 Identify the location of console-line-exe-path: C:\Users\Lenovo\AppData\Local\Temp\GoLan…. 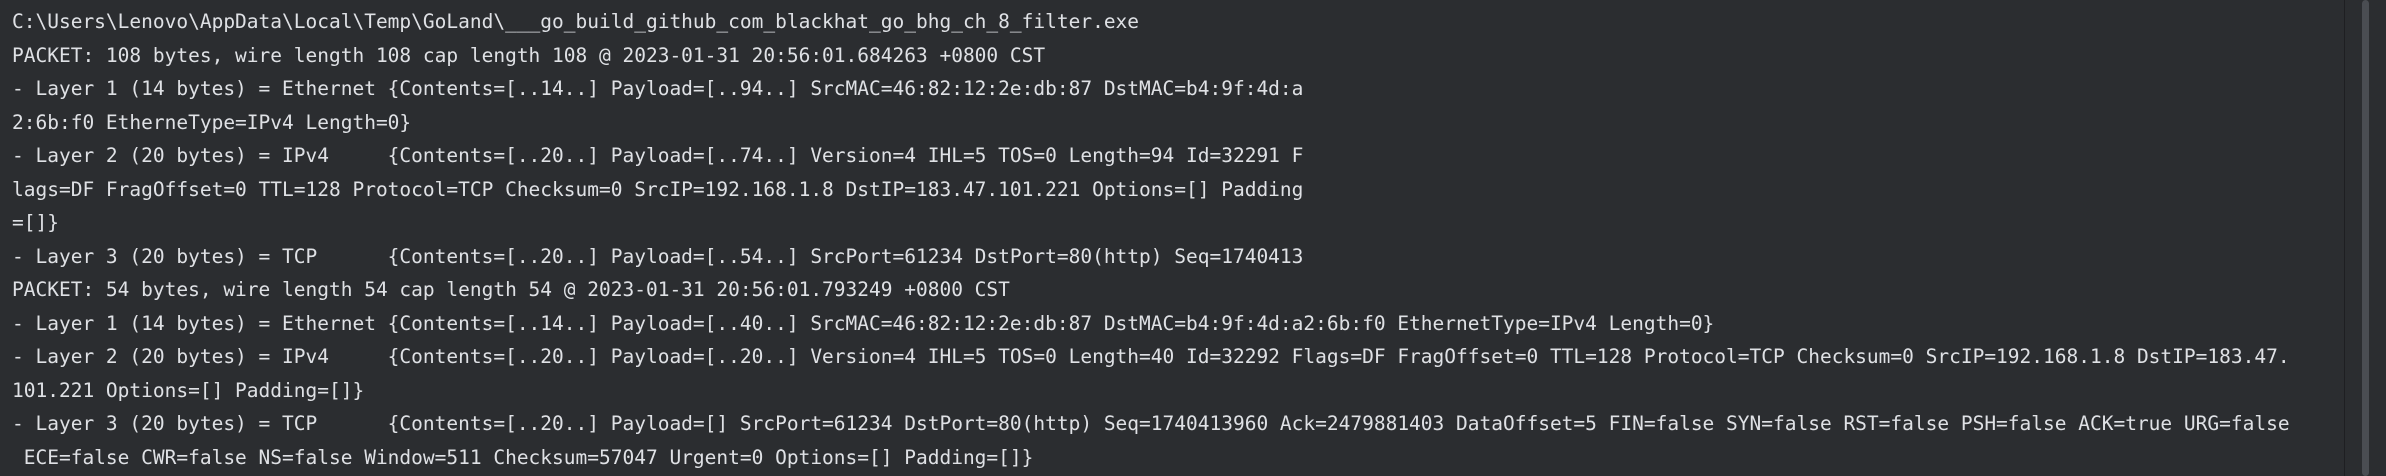
(576, 21).